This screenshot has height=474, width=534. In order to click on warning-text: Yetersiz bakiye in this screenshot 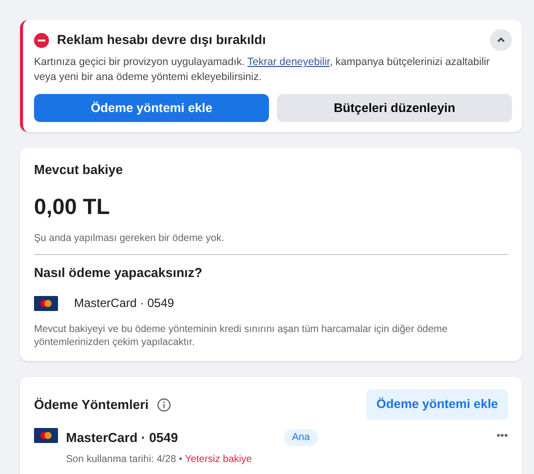, I will do `click(218, 459)`.